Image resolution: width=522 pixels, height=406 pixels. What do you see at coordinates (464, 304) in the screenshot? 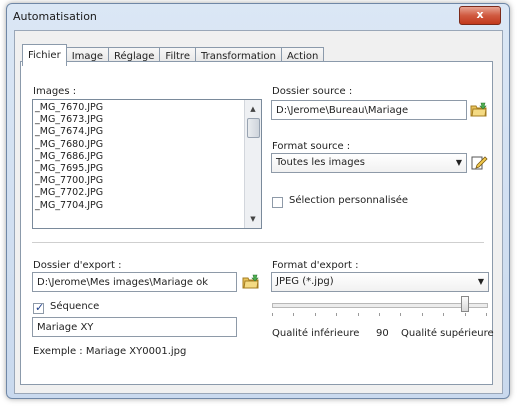
I see `quality-slider-thumb` at bounding box center [464, 304].